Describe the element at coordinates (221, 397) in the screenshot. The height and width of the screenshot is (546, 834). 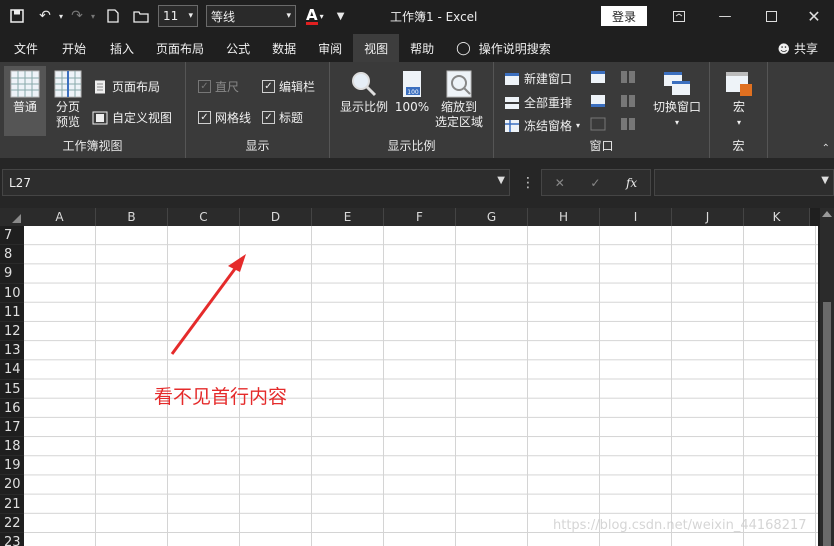
I see `annotation-text: 看不见首行内容` at that location.